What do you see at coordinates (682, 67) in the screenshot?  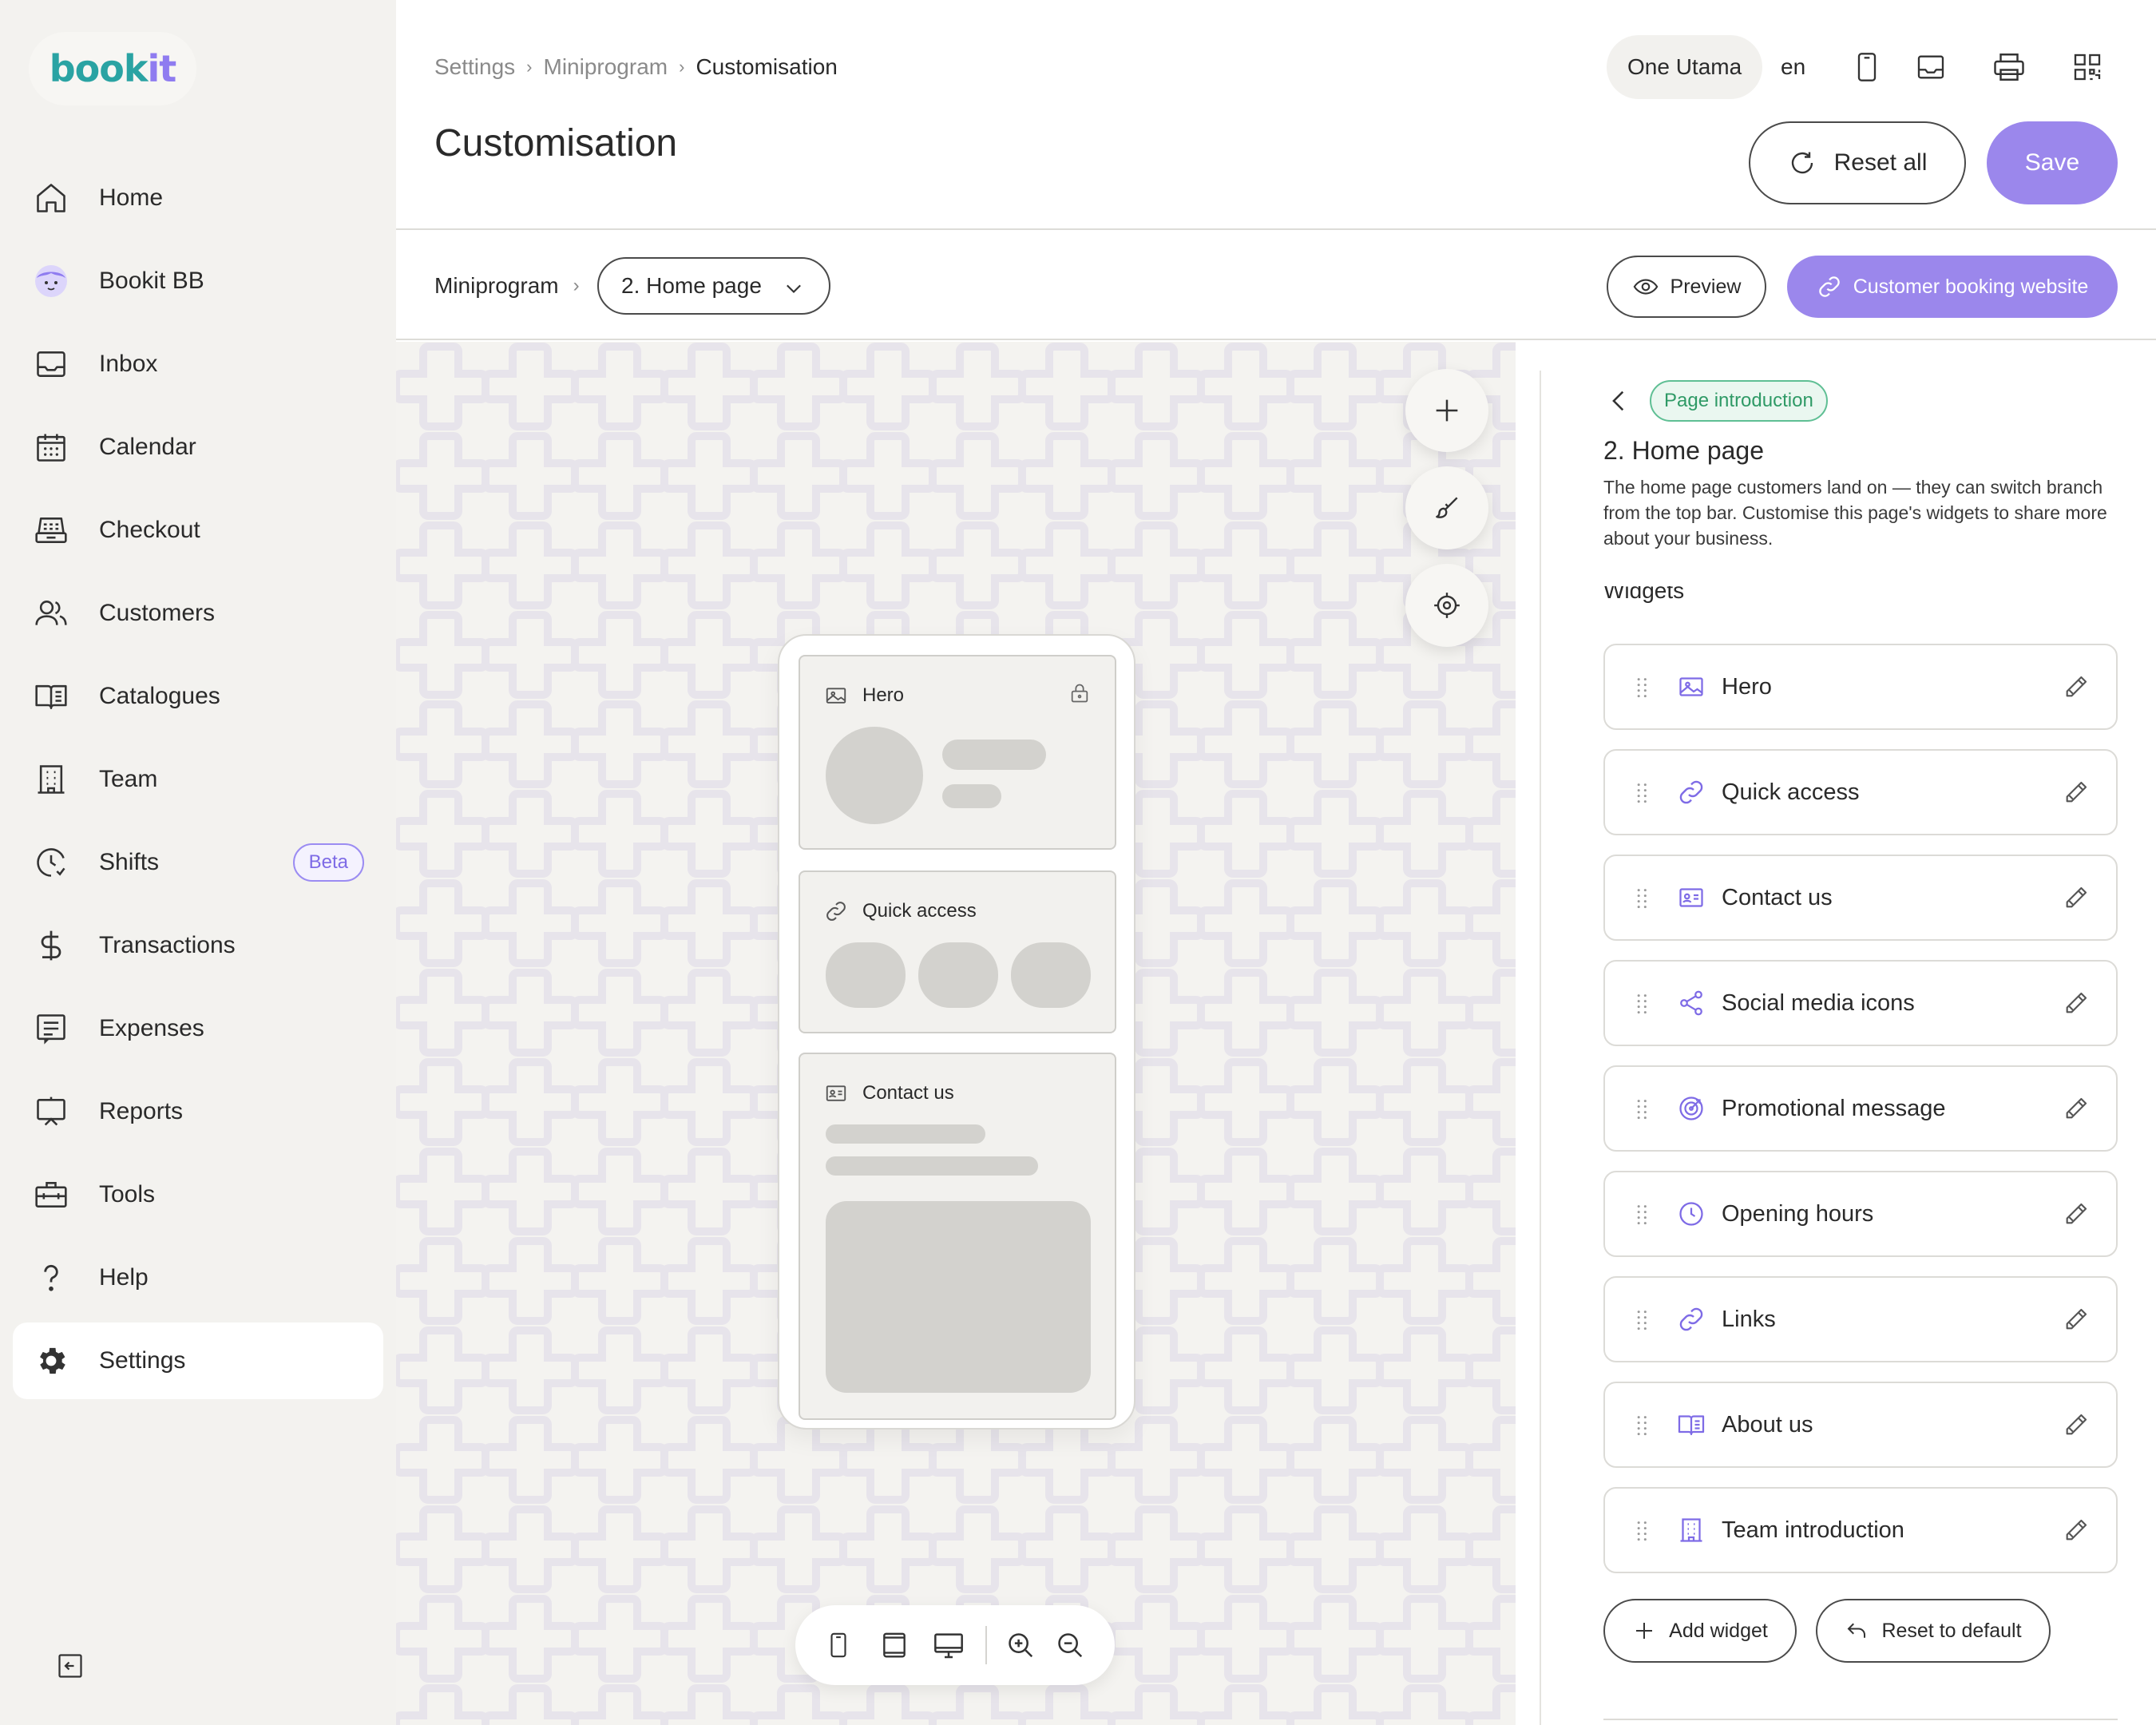 I see `chevron-right-icon: ›` at bounding box center [682, 67].